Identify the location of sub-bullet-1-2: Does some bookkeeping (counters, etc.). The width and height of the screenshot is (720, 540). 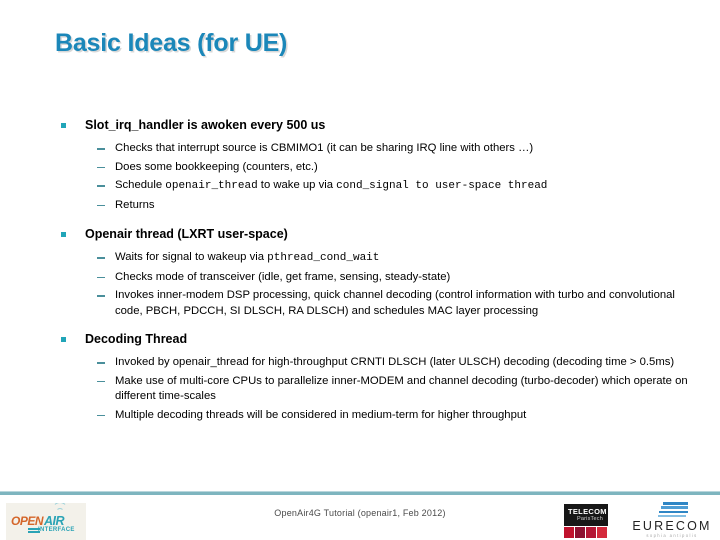
(375, 168).